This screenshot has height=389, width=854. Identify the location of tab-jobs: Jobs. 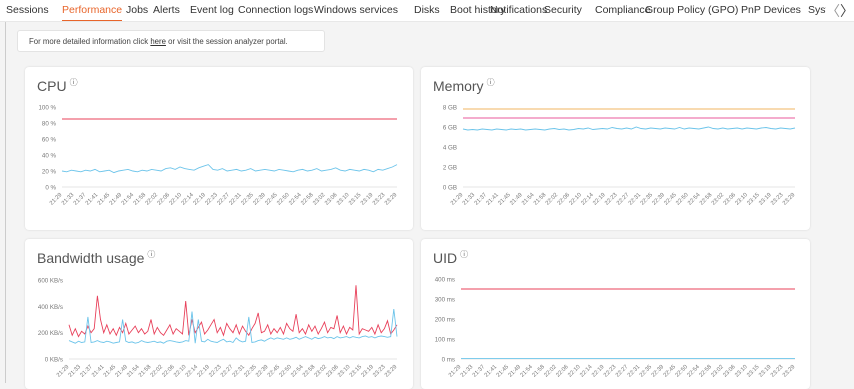
(137, 10).